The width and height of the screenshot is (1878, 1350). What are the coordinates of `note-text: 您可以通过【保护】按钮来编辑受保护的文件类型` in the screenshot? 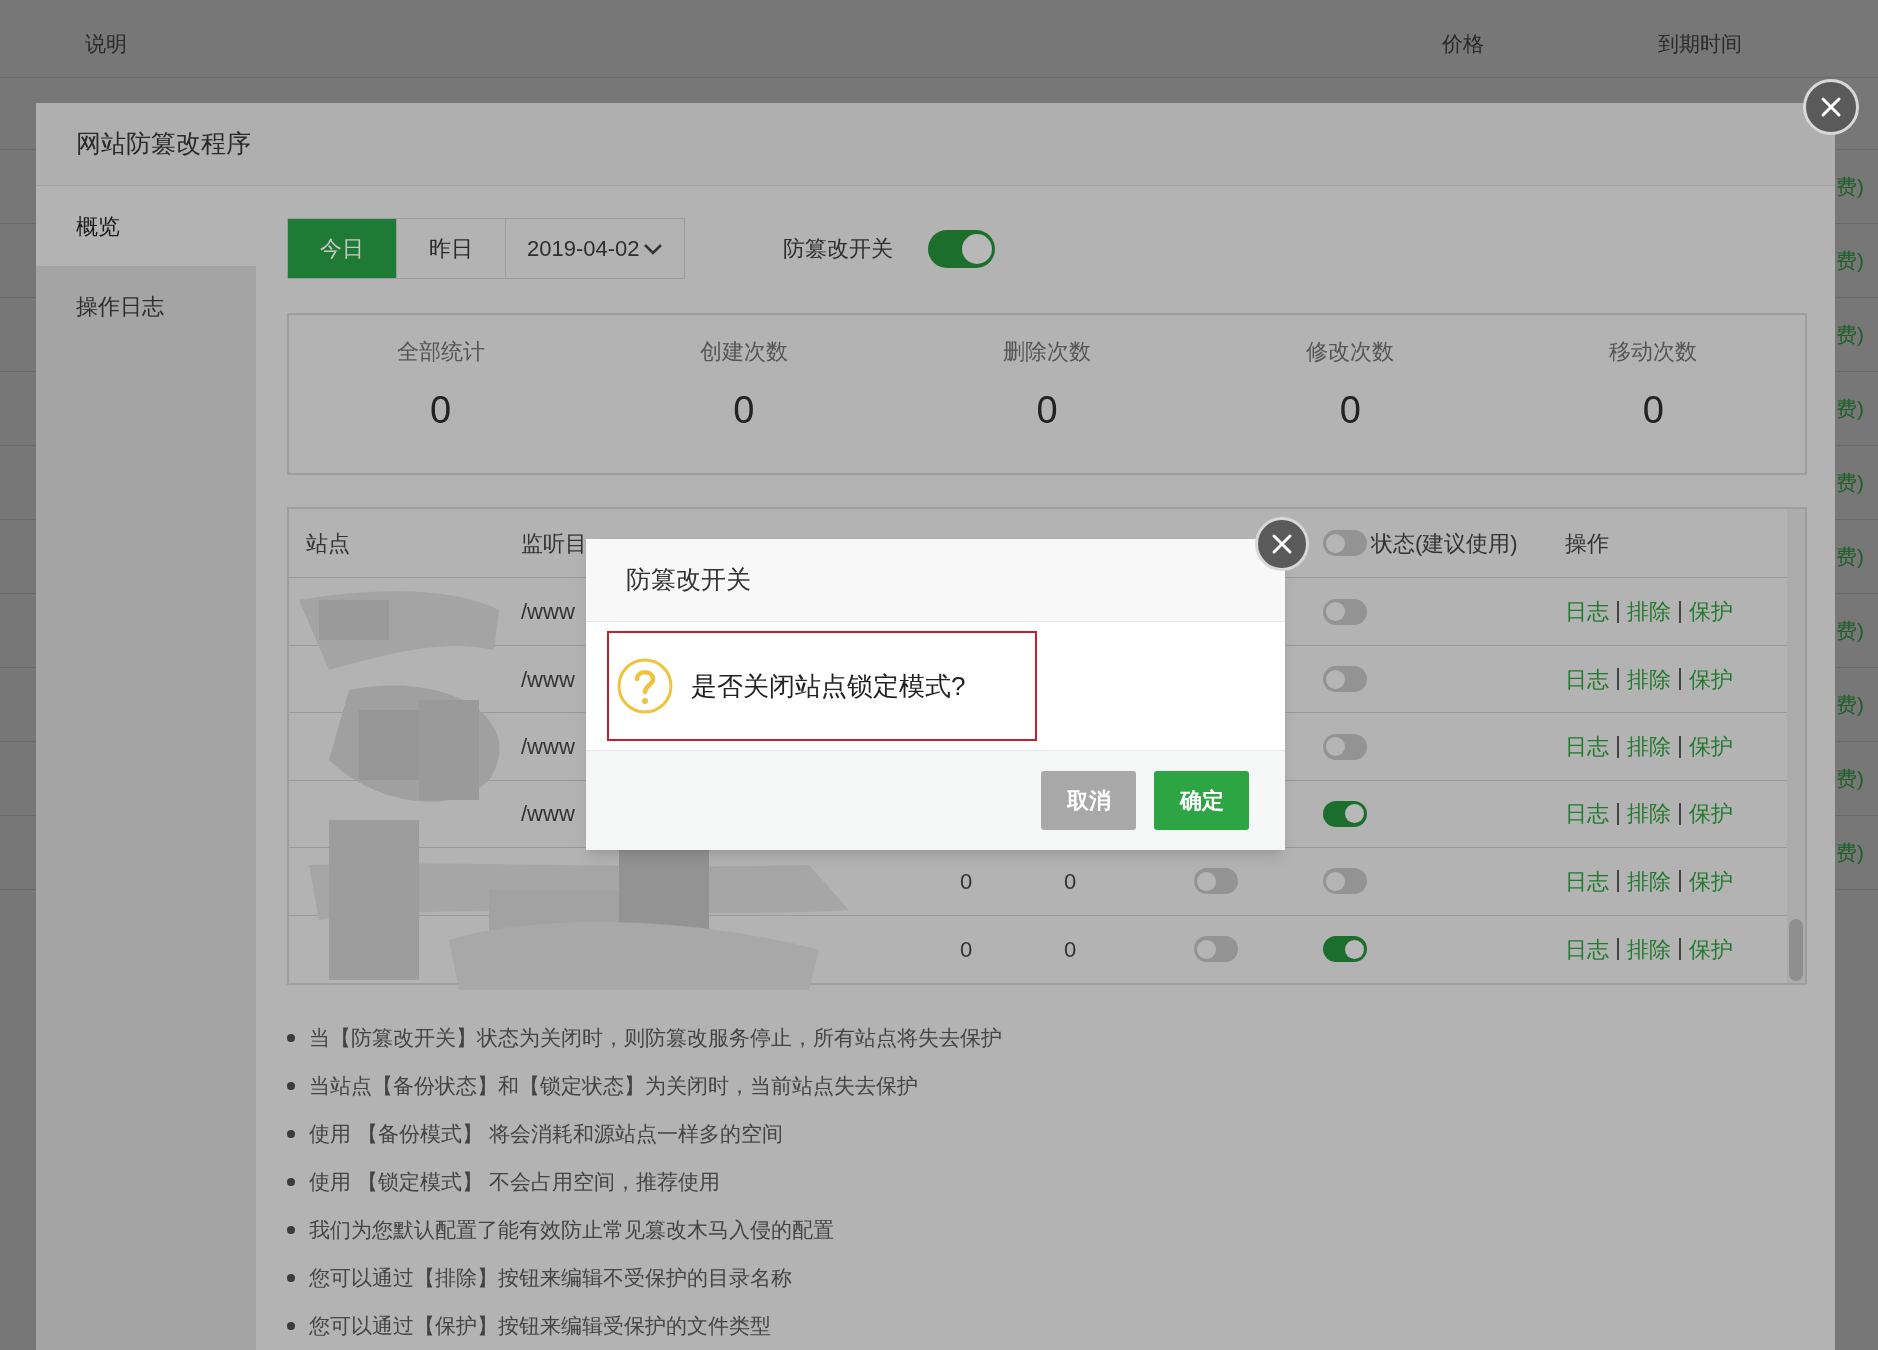 It's located at (540, 1325).